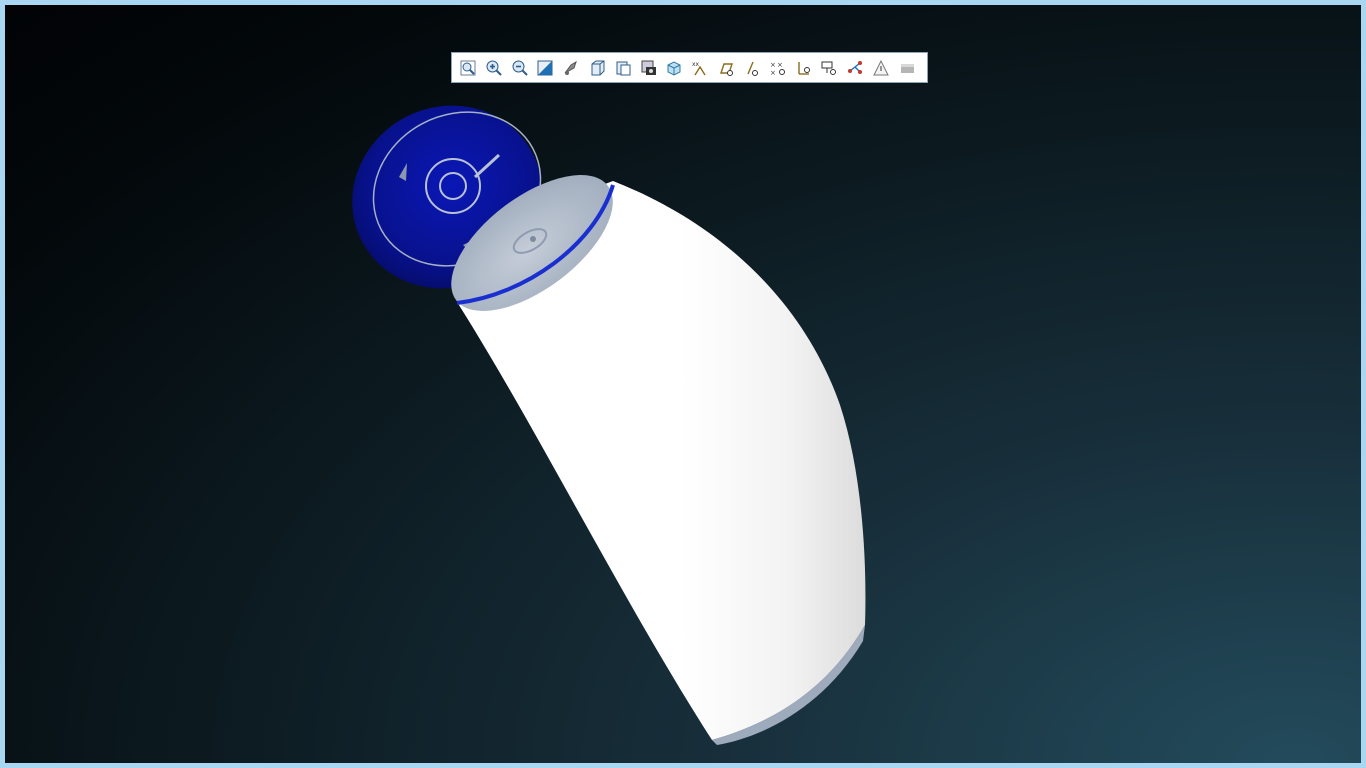 This screenshot has height=768, width=1366. I want to click on zoom-fit-button, so click(468, 68).